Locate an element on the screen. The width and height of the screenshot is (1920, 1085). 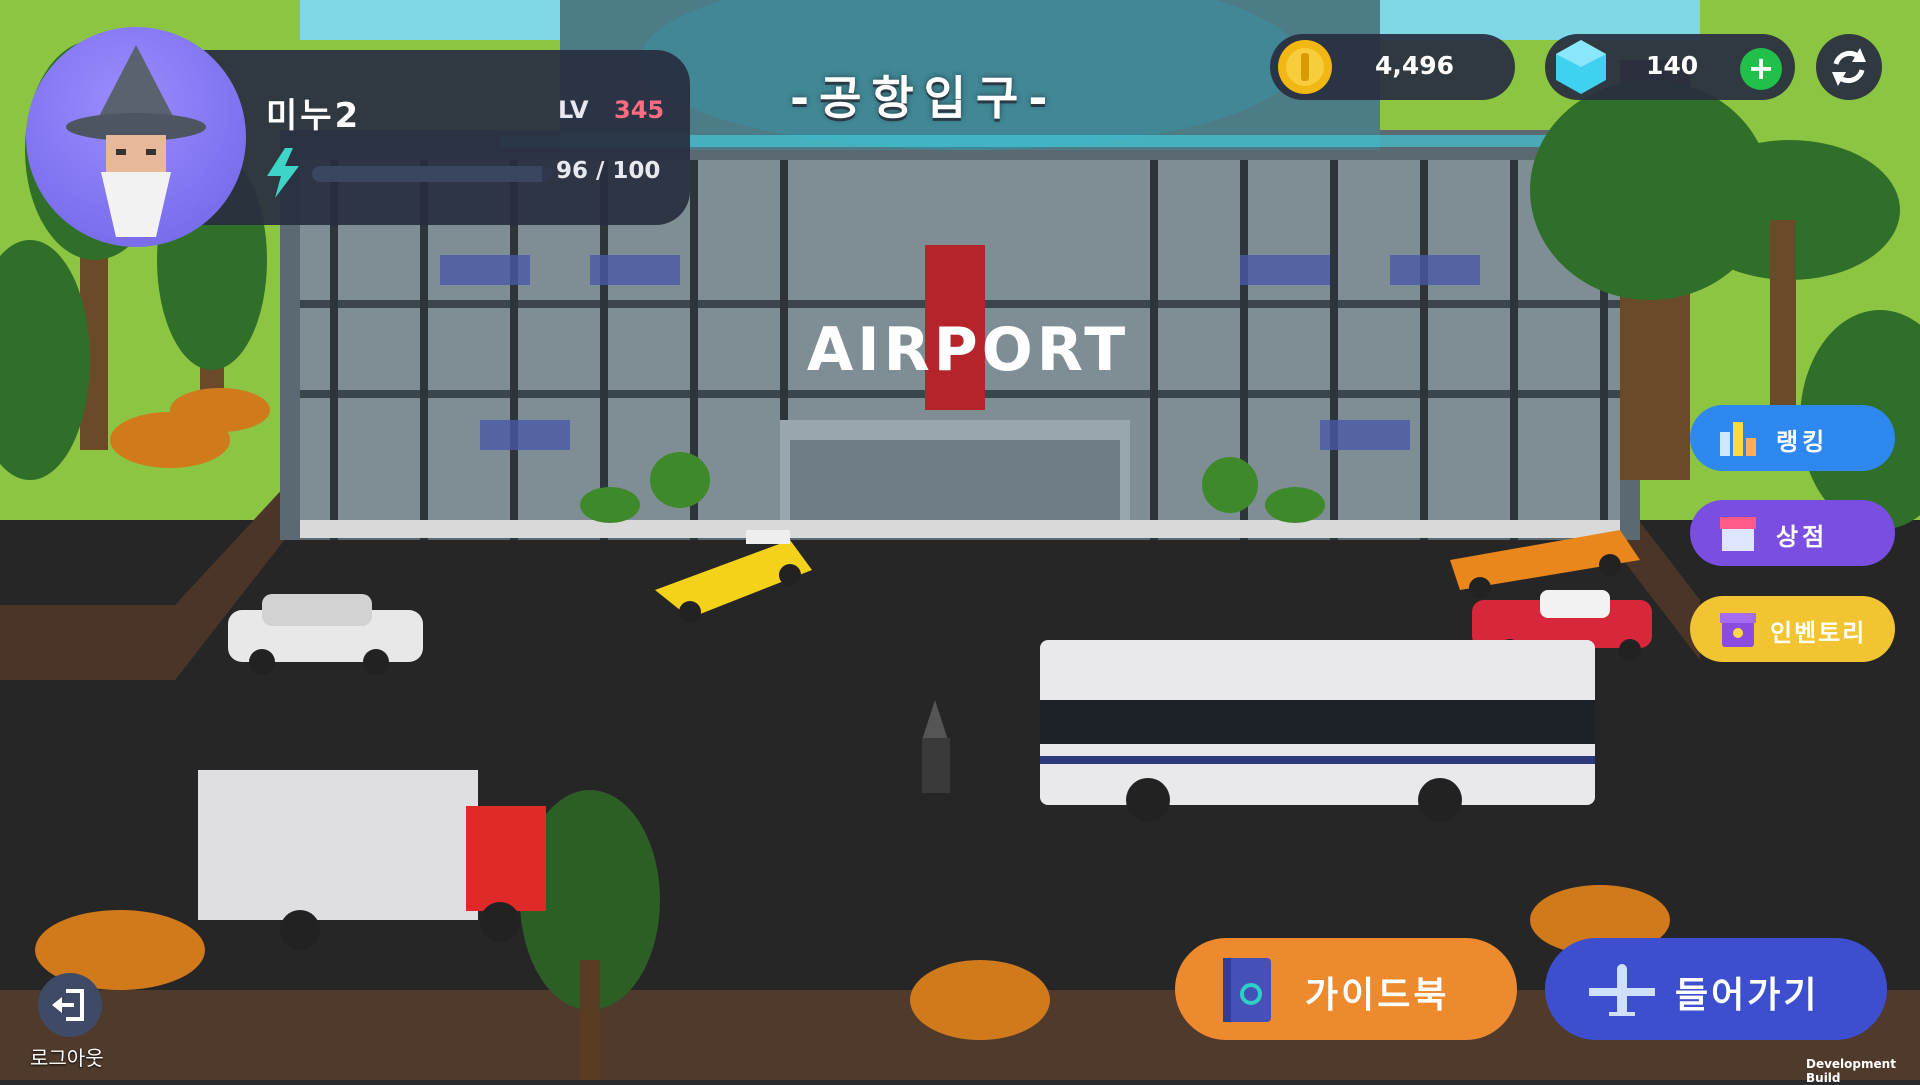
inventory-icon is located at coordinates (1738, 631).